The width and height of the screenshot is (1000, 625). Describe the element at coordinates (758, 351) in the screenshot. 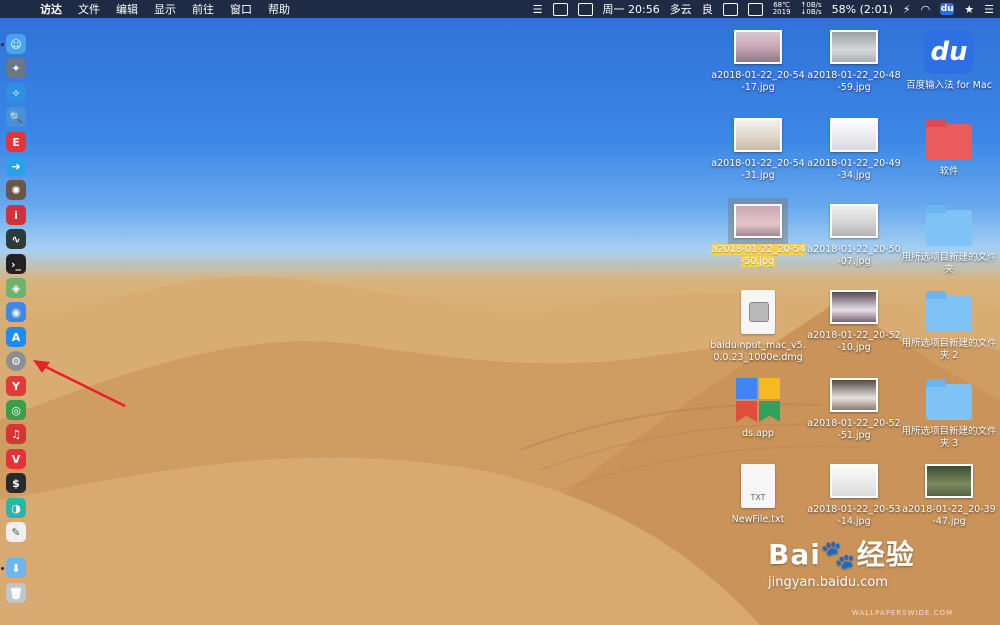

I see `desktop-item-label-text: baiduinput_mac_v5.0.0.23_1000e.dmg` at that location.